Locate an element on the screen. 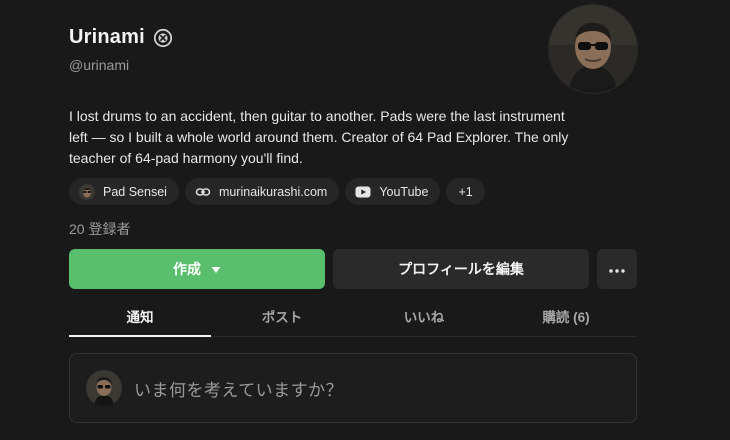 The width and height of the screenshot is (730, 440). youtube-icon is located at coordinates (363, 192).